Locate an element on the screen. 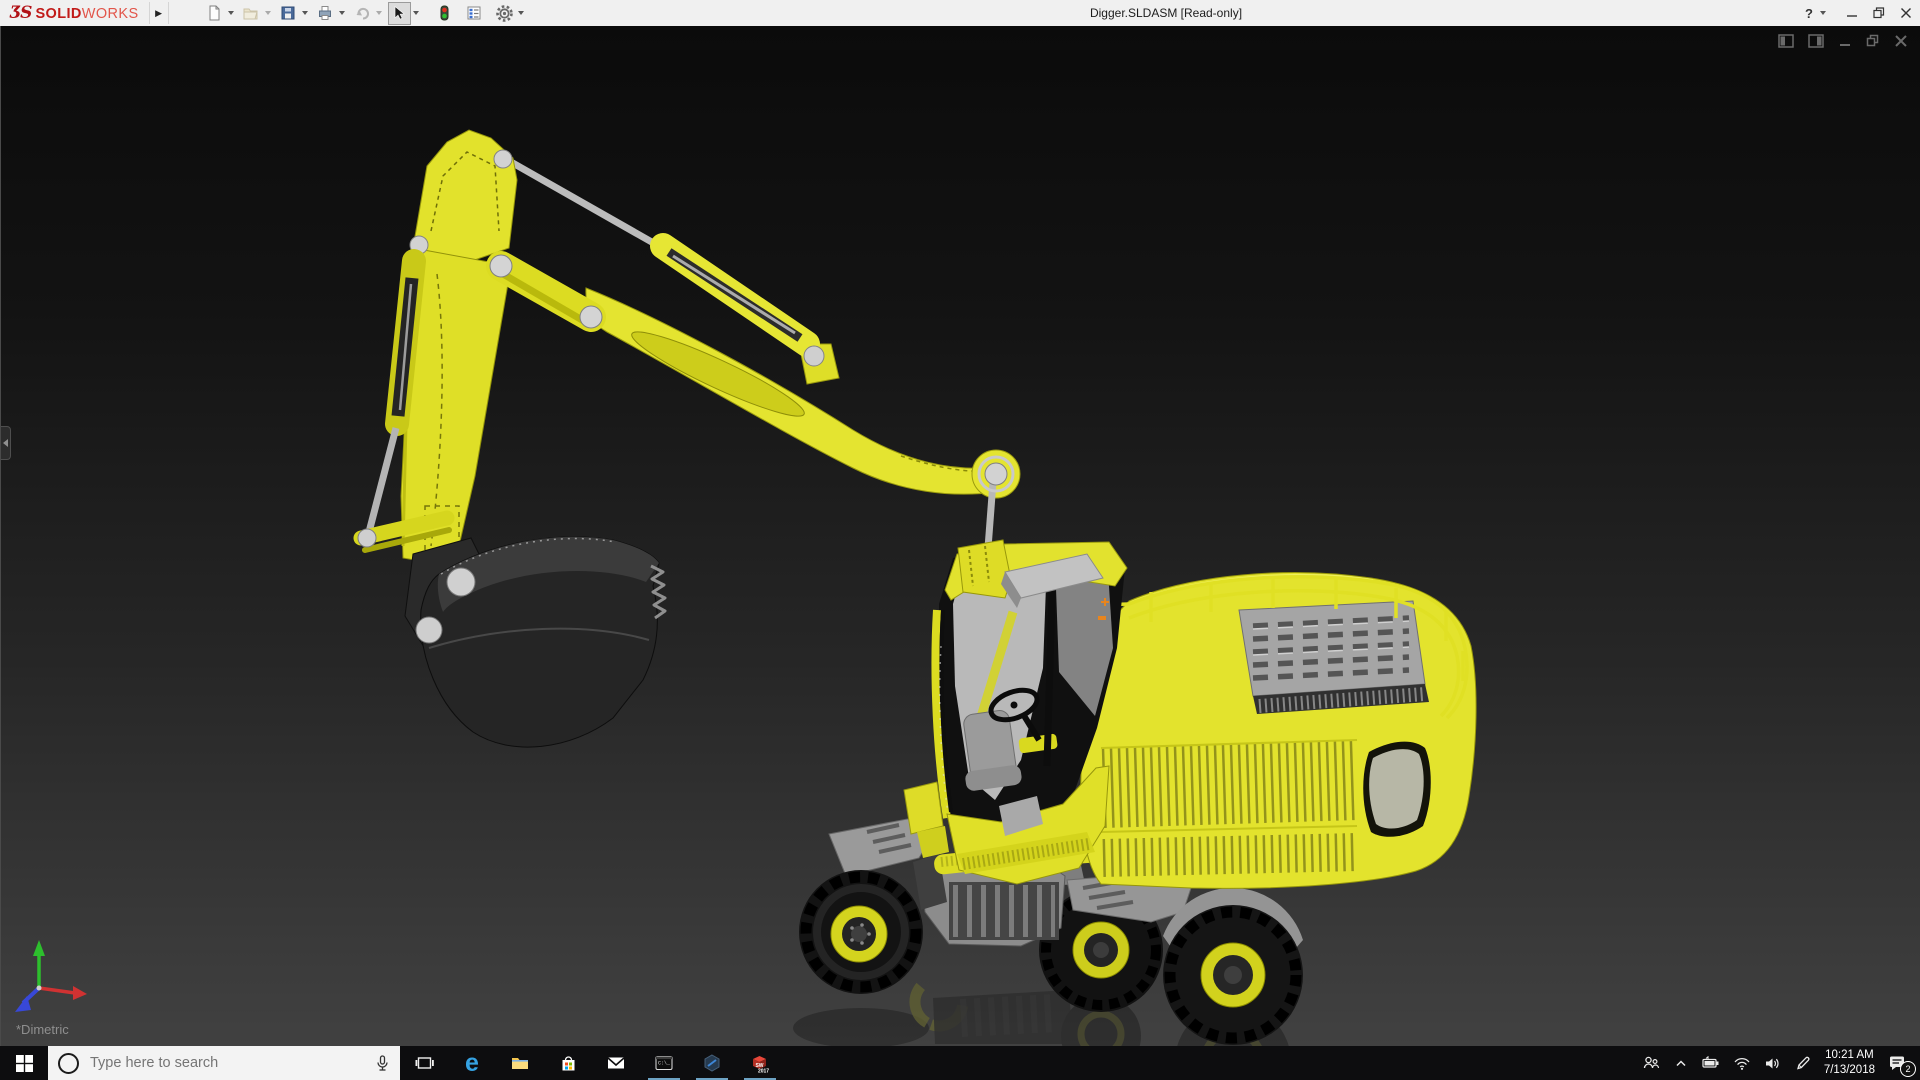 The image size is (1920, 1080). search-input is located at coordinates (227, 1063).